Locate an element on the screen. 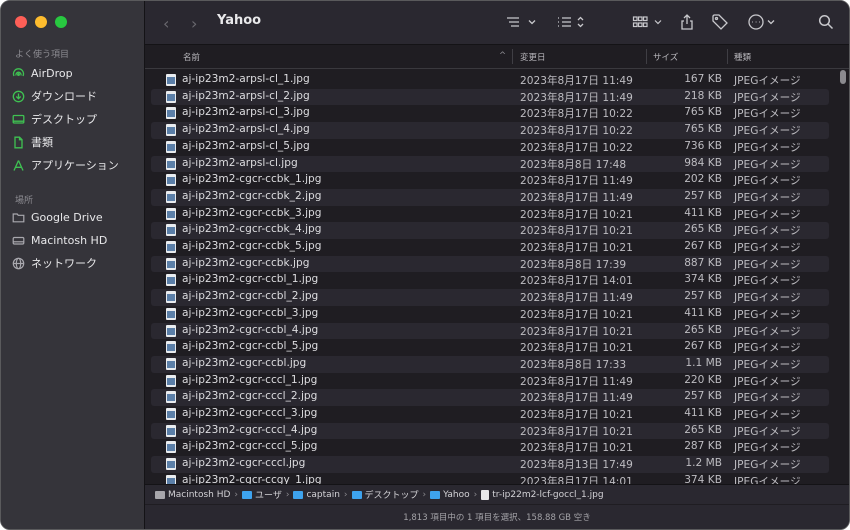 This screenshot has width=850, height=530. more-actions-icon is located at coordinates (762, 22).